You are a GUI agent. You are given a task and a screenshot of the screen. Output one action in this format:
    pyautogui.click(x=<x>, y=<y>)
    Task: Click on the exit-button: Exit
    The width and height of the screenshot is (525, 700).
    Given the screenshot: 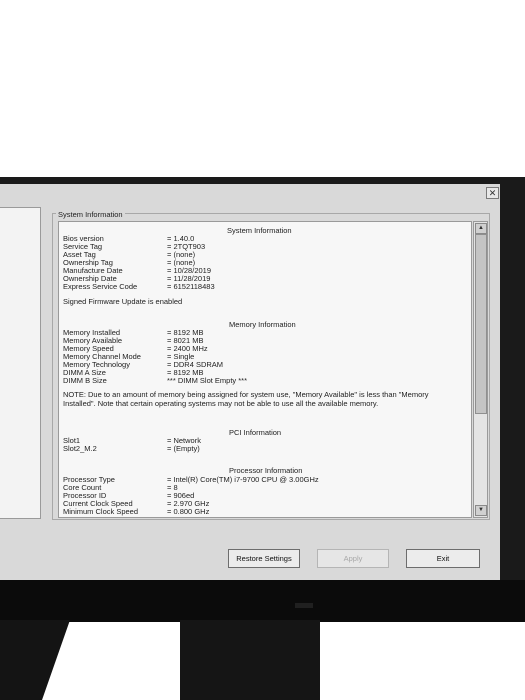 What is the action you would take?
    pyautogui.click(x=443, y=558)
    